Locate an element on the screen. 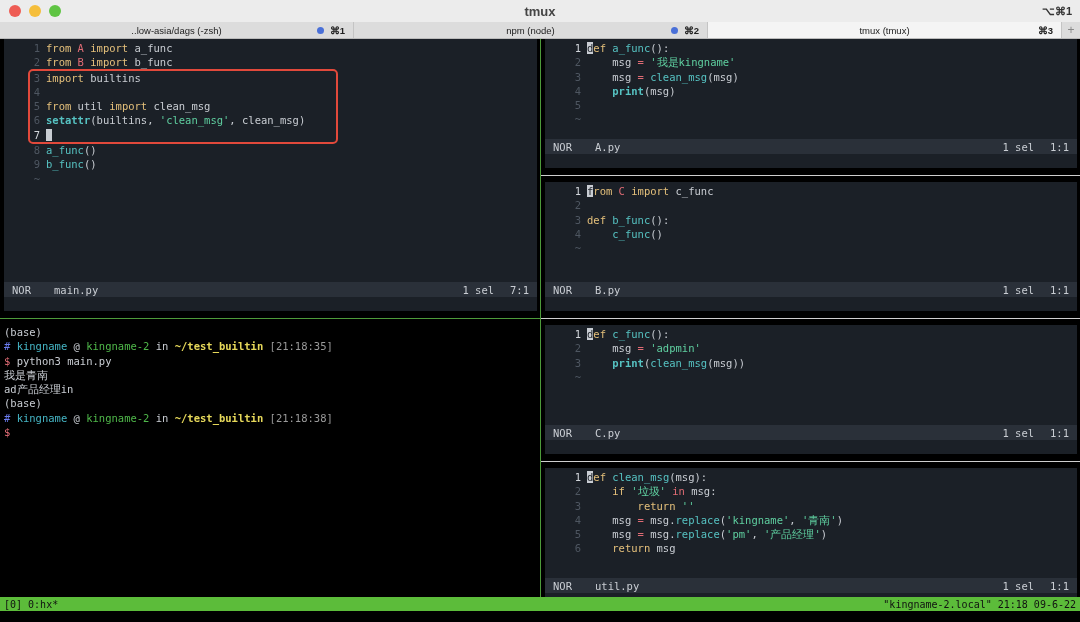 The height and width of the screenshot is (622, 1080). terminal-line: 我是青南 is located at coordinates (26, 375).